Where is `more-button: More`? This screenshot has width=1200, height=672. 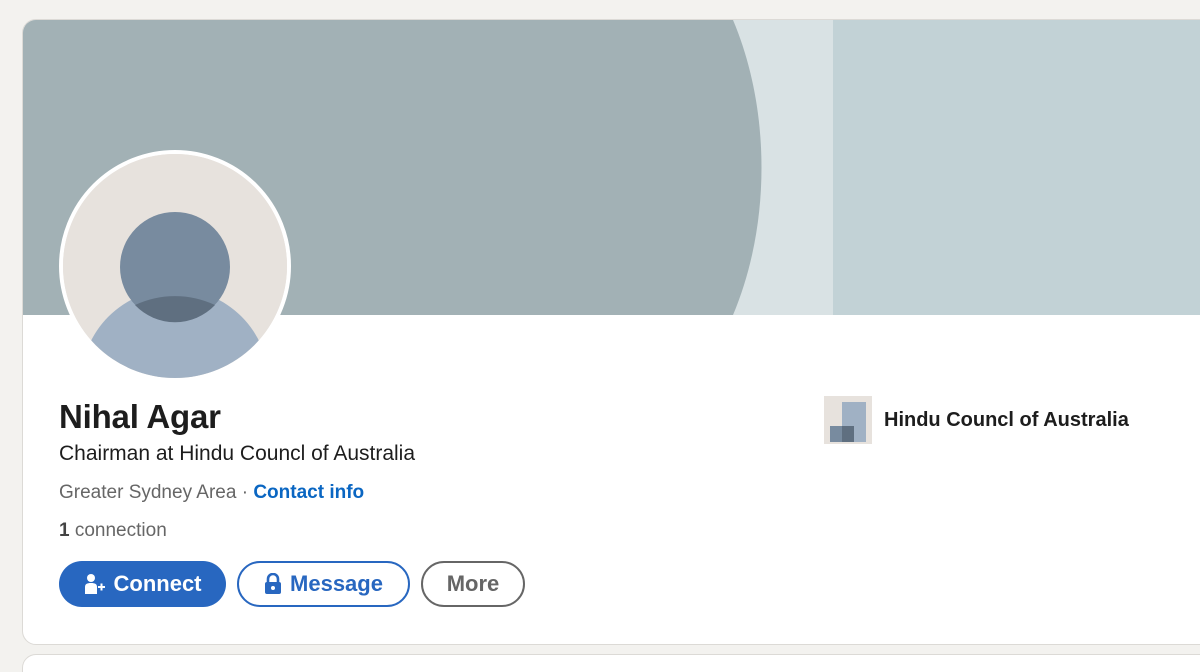
more-button: More is located at coordinates (473, 584).